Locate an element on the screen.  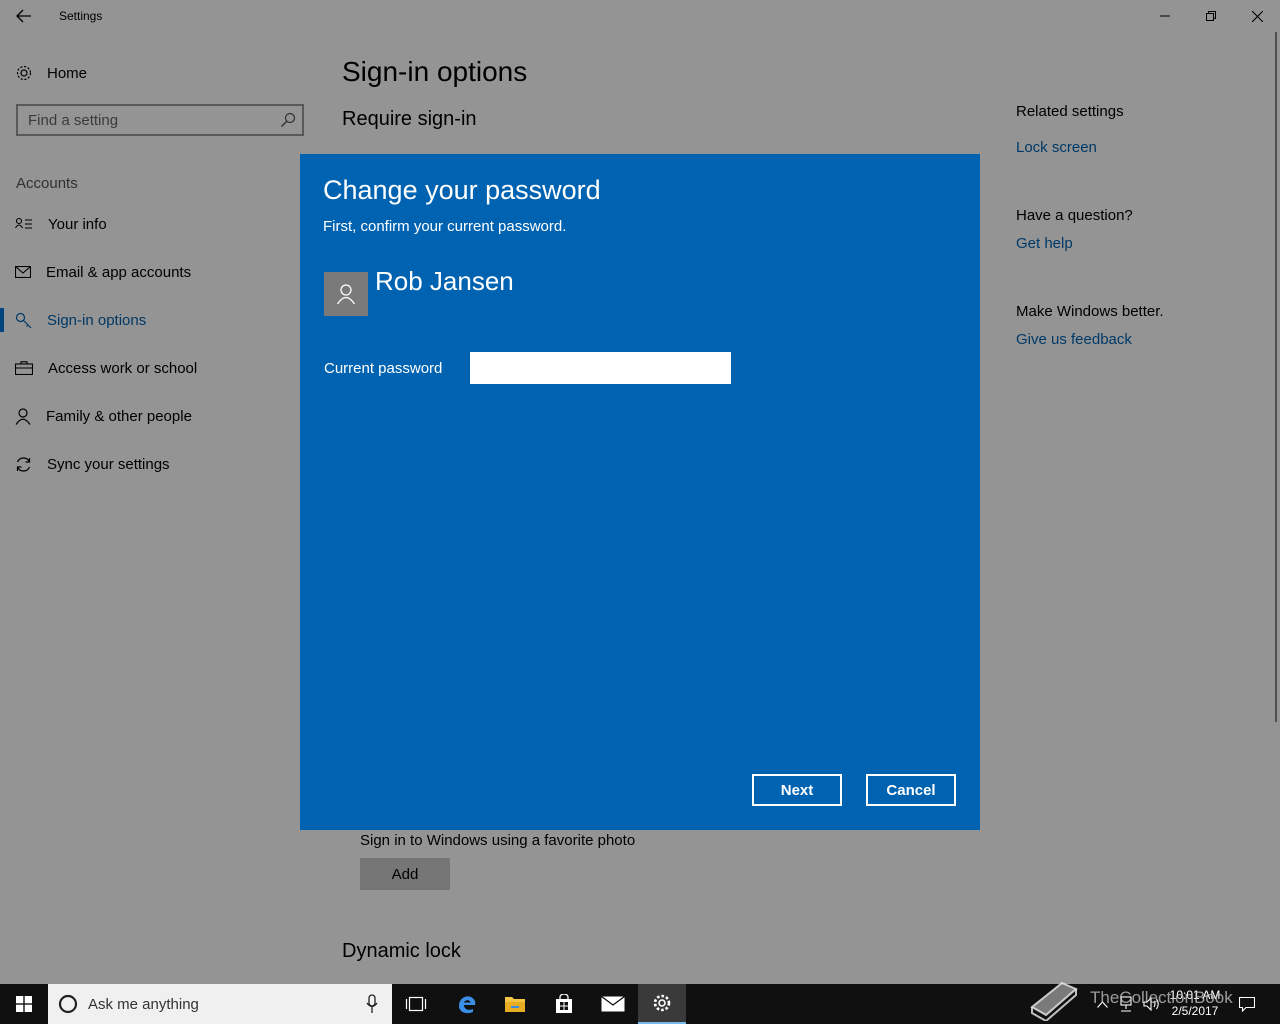
cancel-button: Cancel is located at coordinates (911, 790).